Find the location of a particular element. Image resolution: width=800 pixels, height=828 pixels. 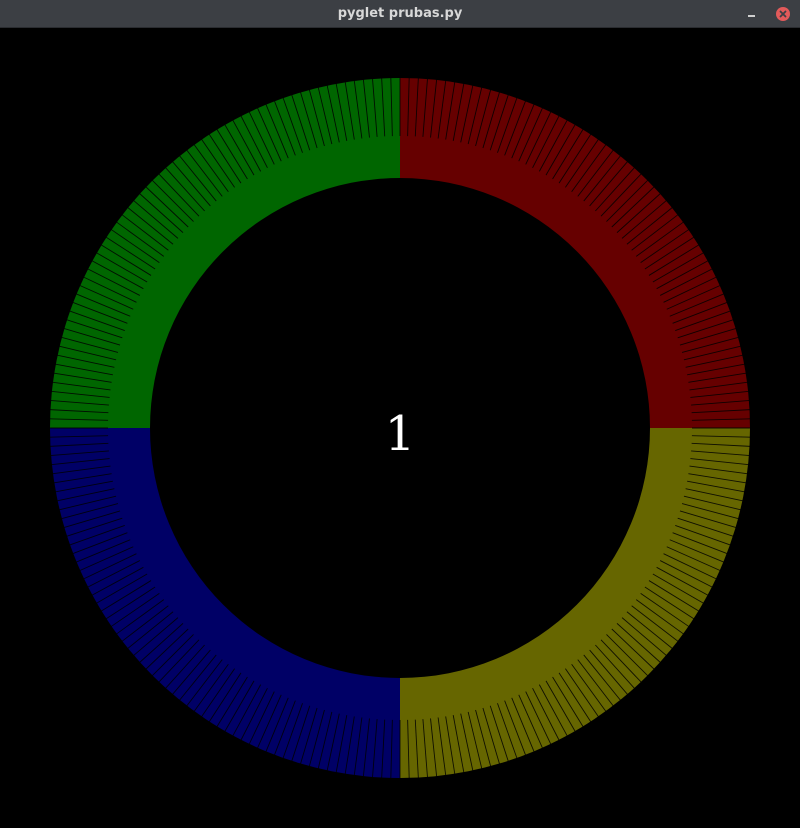

minimize-button is located at coordinates (752, 14).